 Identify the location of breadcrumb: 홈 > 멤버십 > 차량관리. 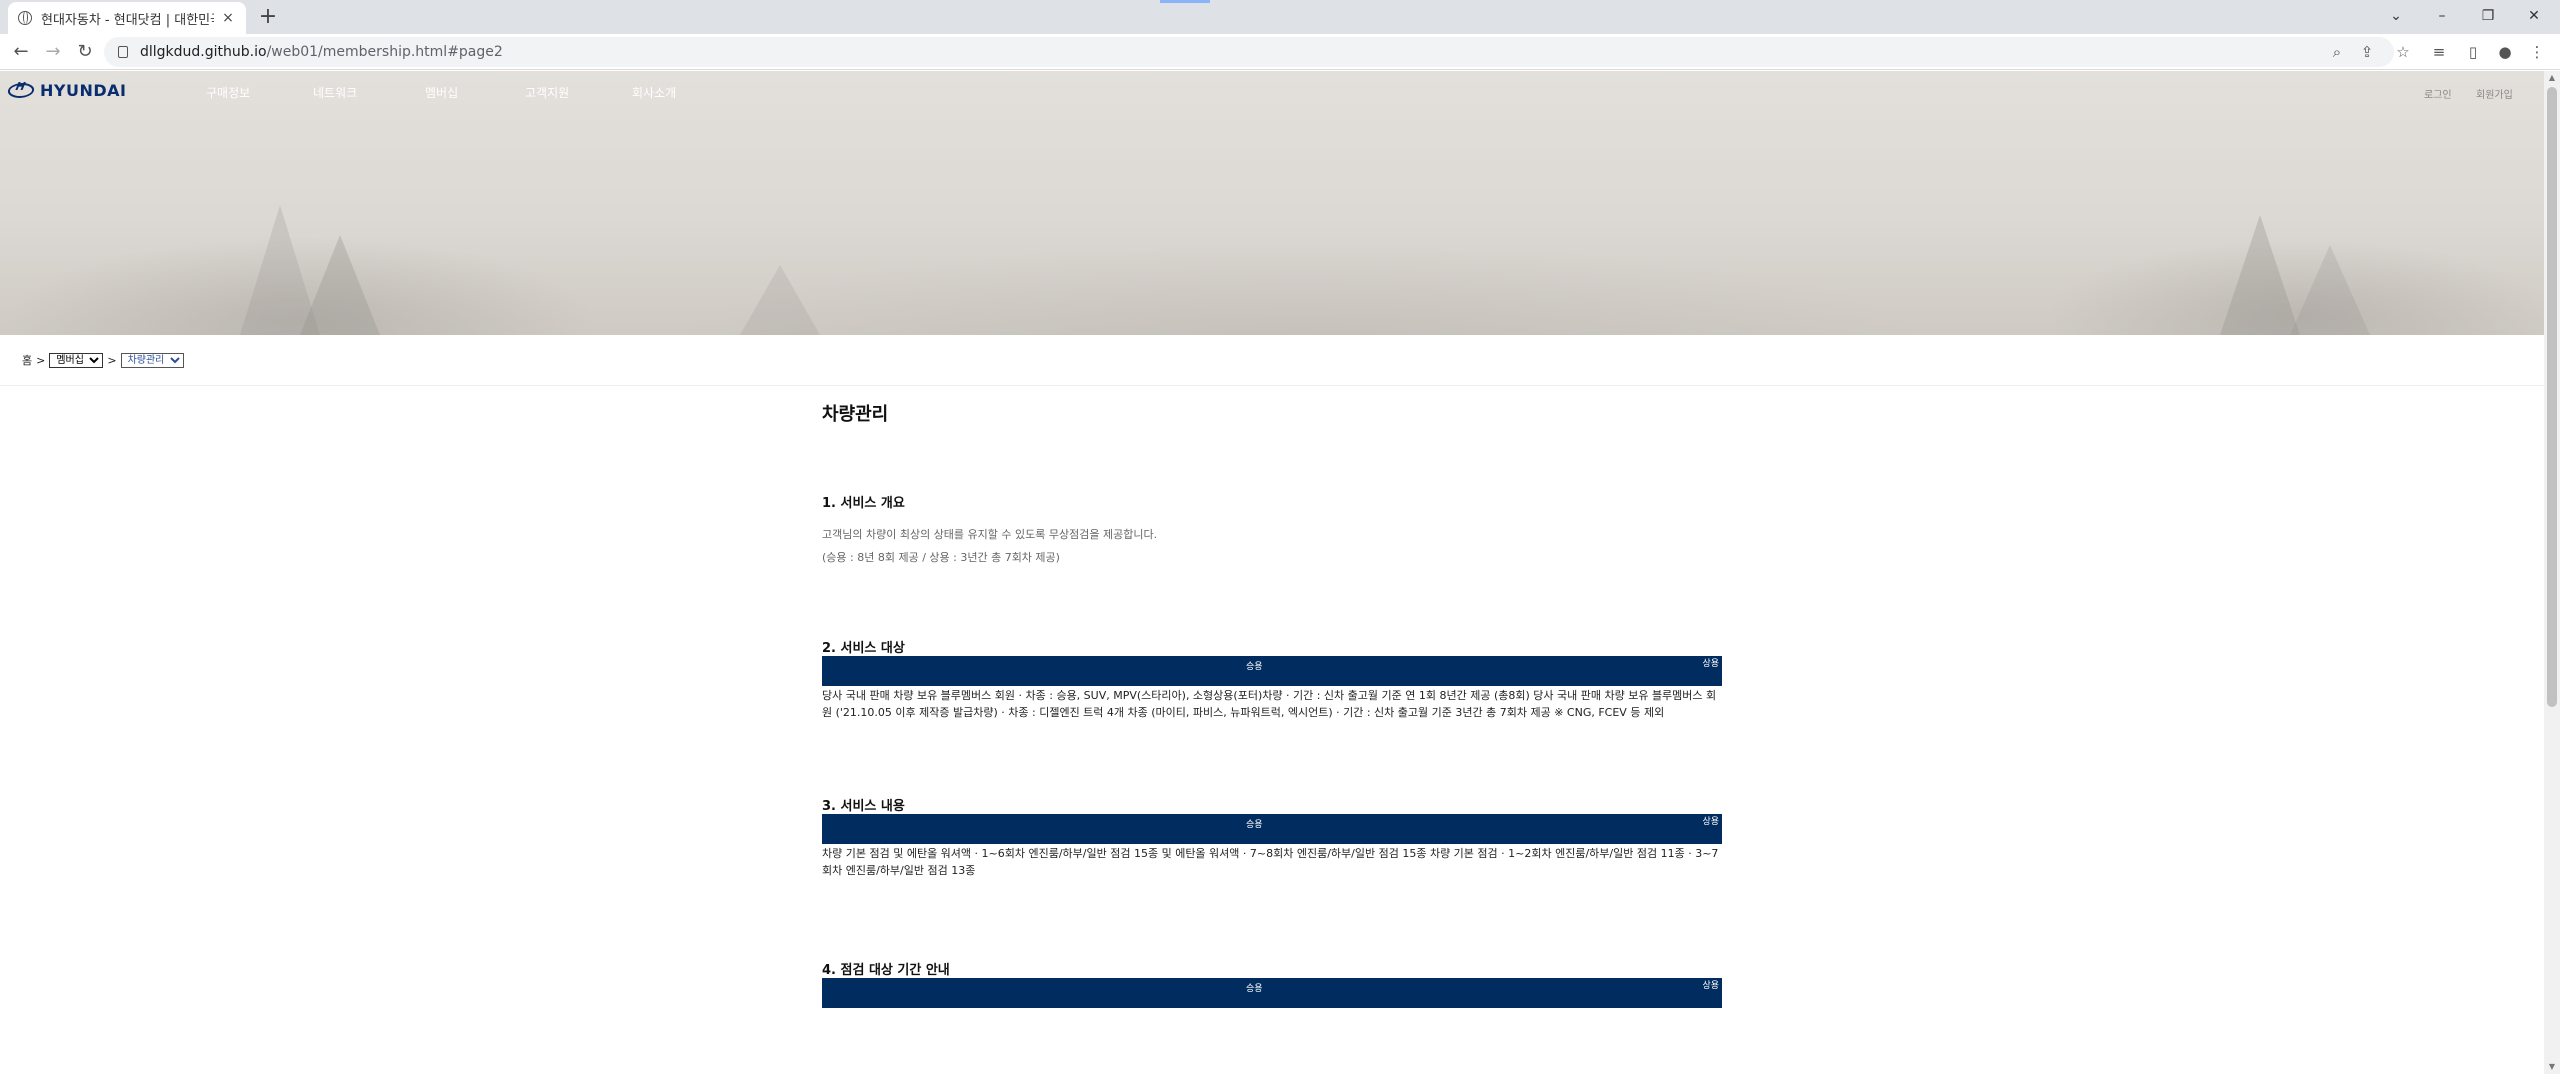
(103, 360).